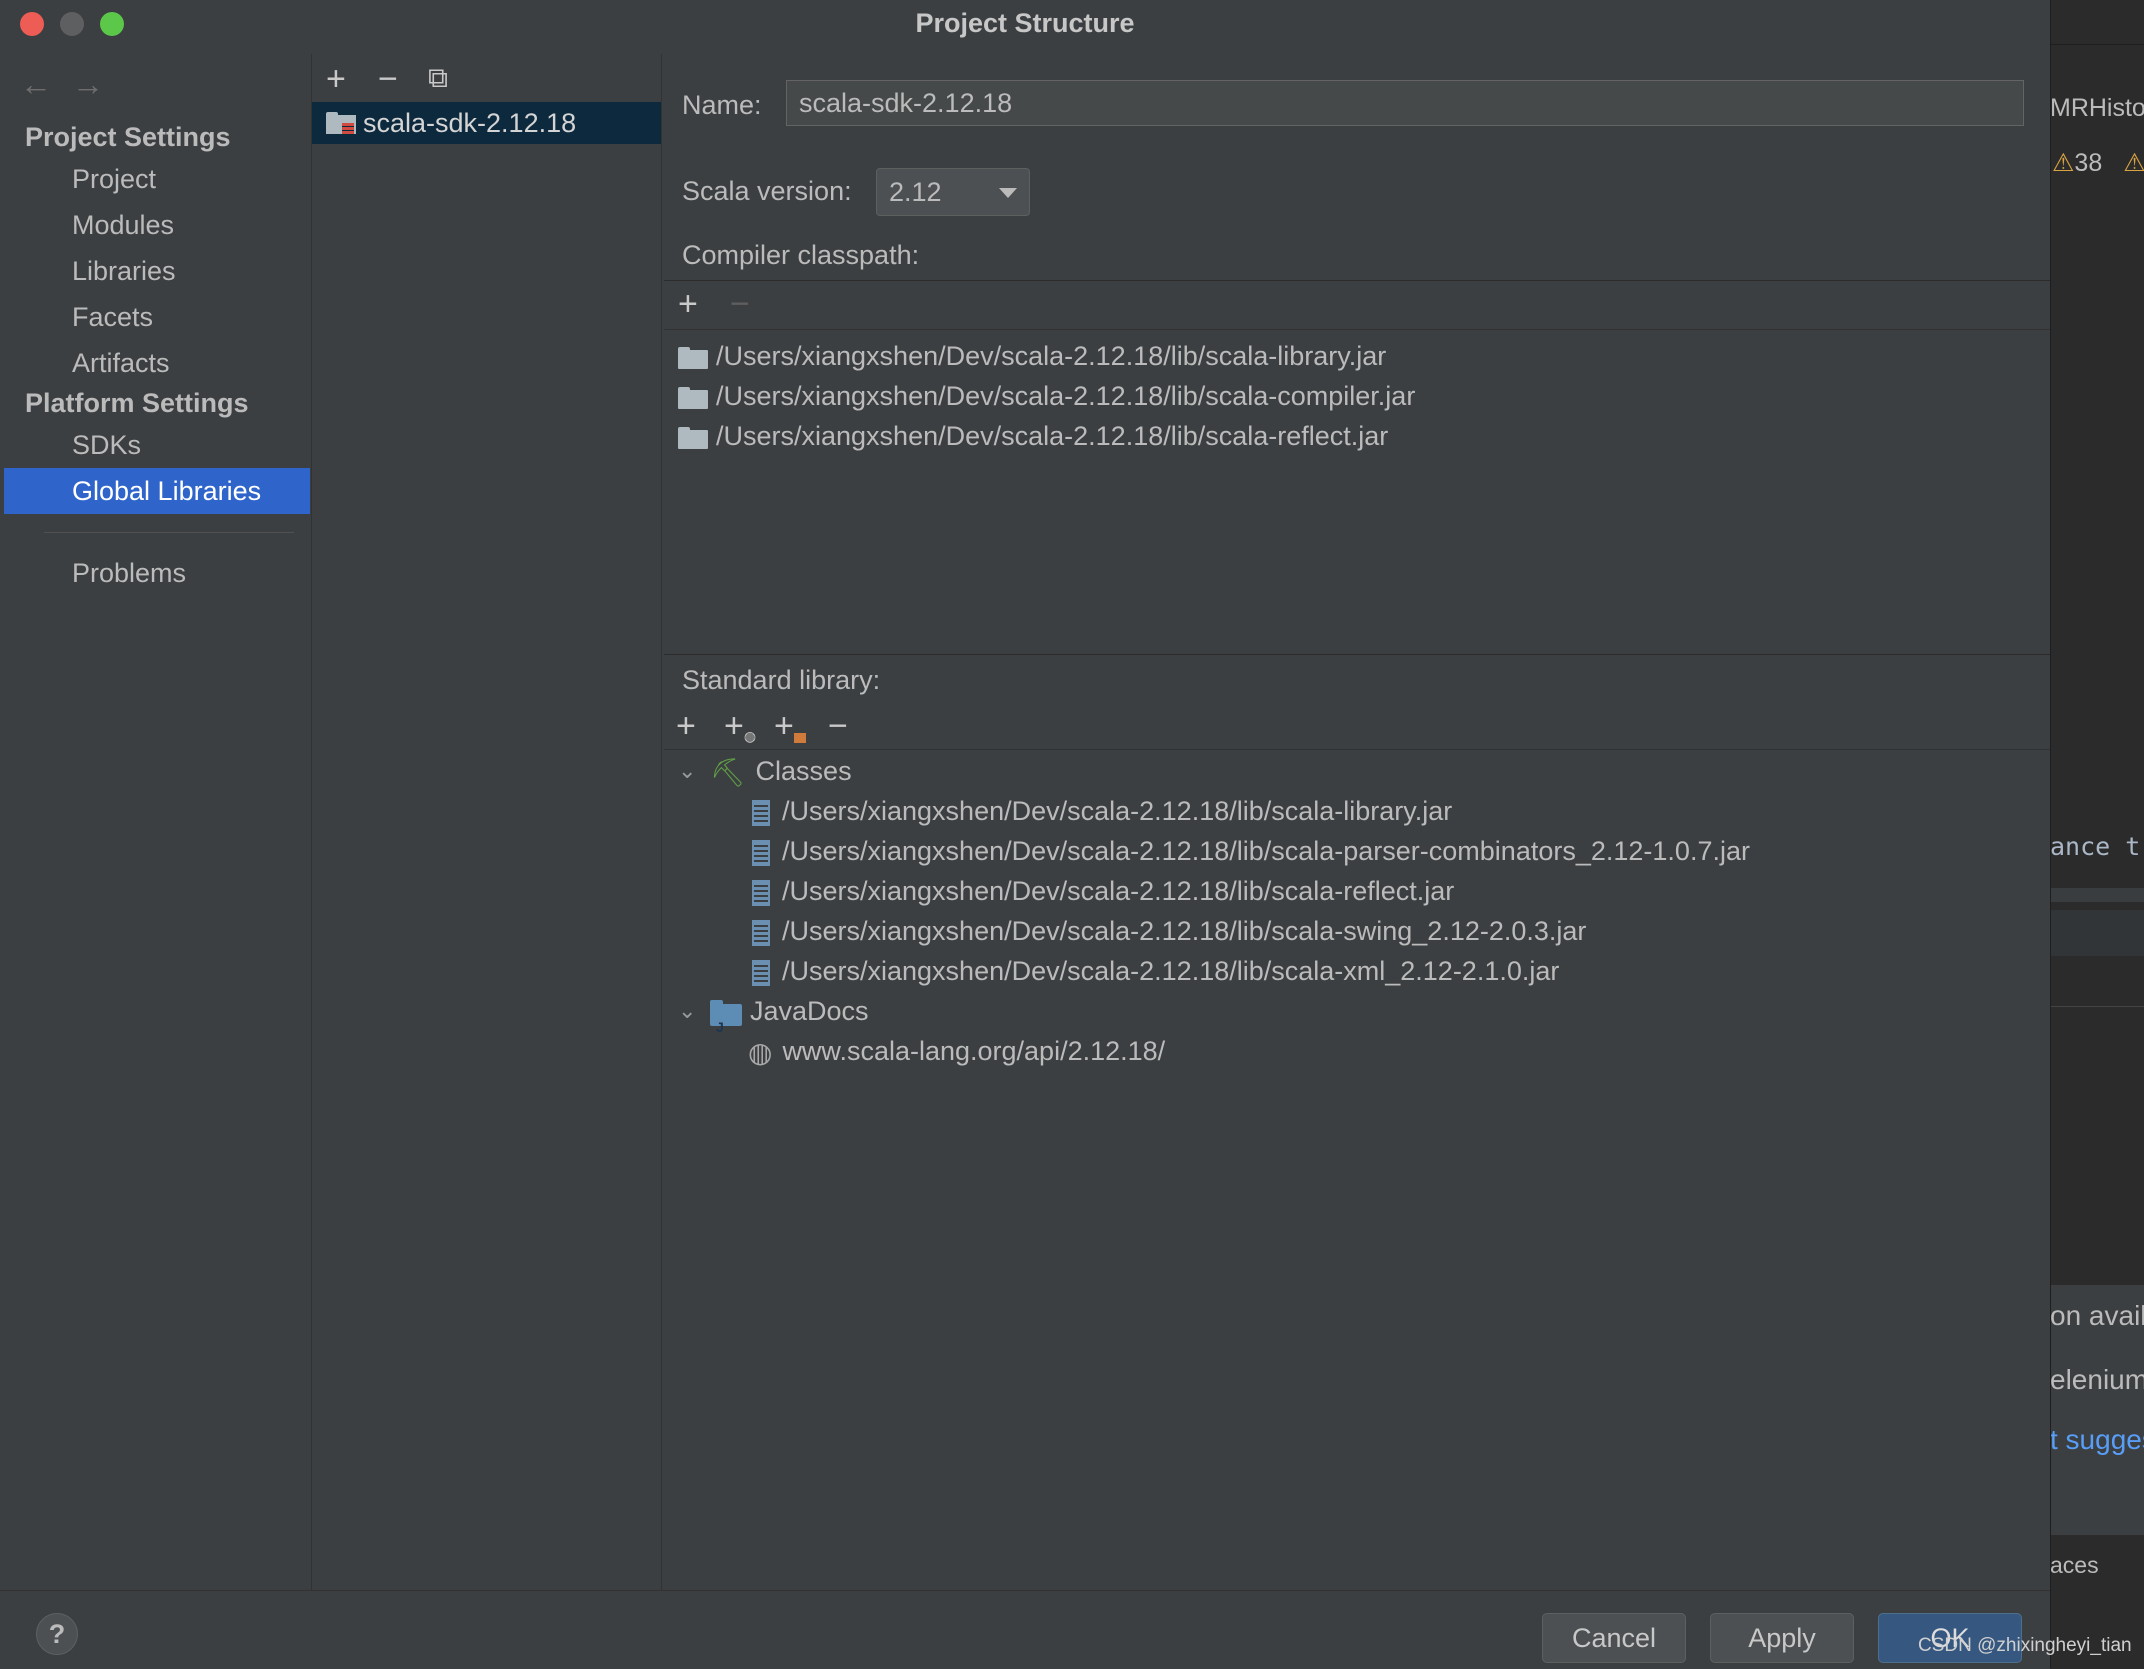  What do you see at coordinates (341, 123) in the screenshot?
I see `library-folder-icon` at bounding box center [341, 123].